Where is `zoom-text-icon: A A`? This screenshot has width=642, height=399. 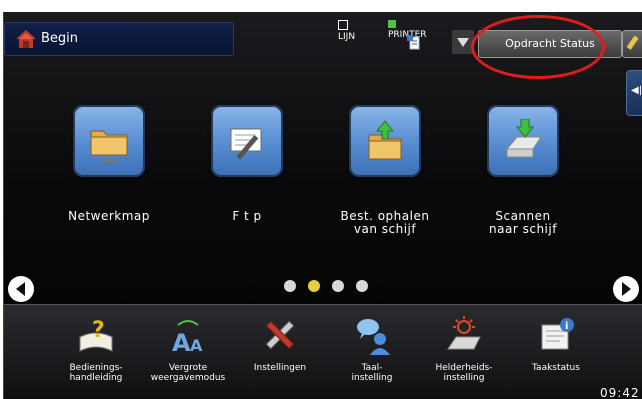
zoom-text-icon: A A is located at coordinates (187, 338).